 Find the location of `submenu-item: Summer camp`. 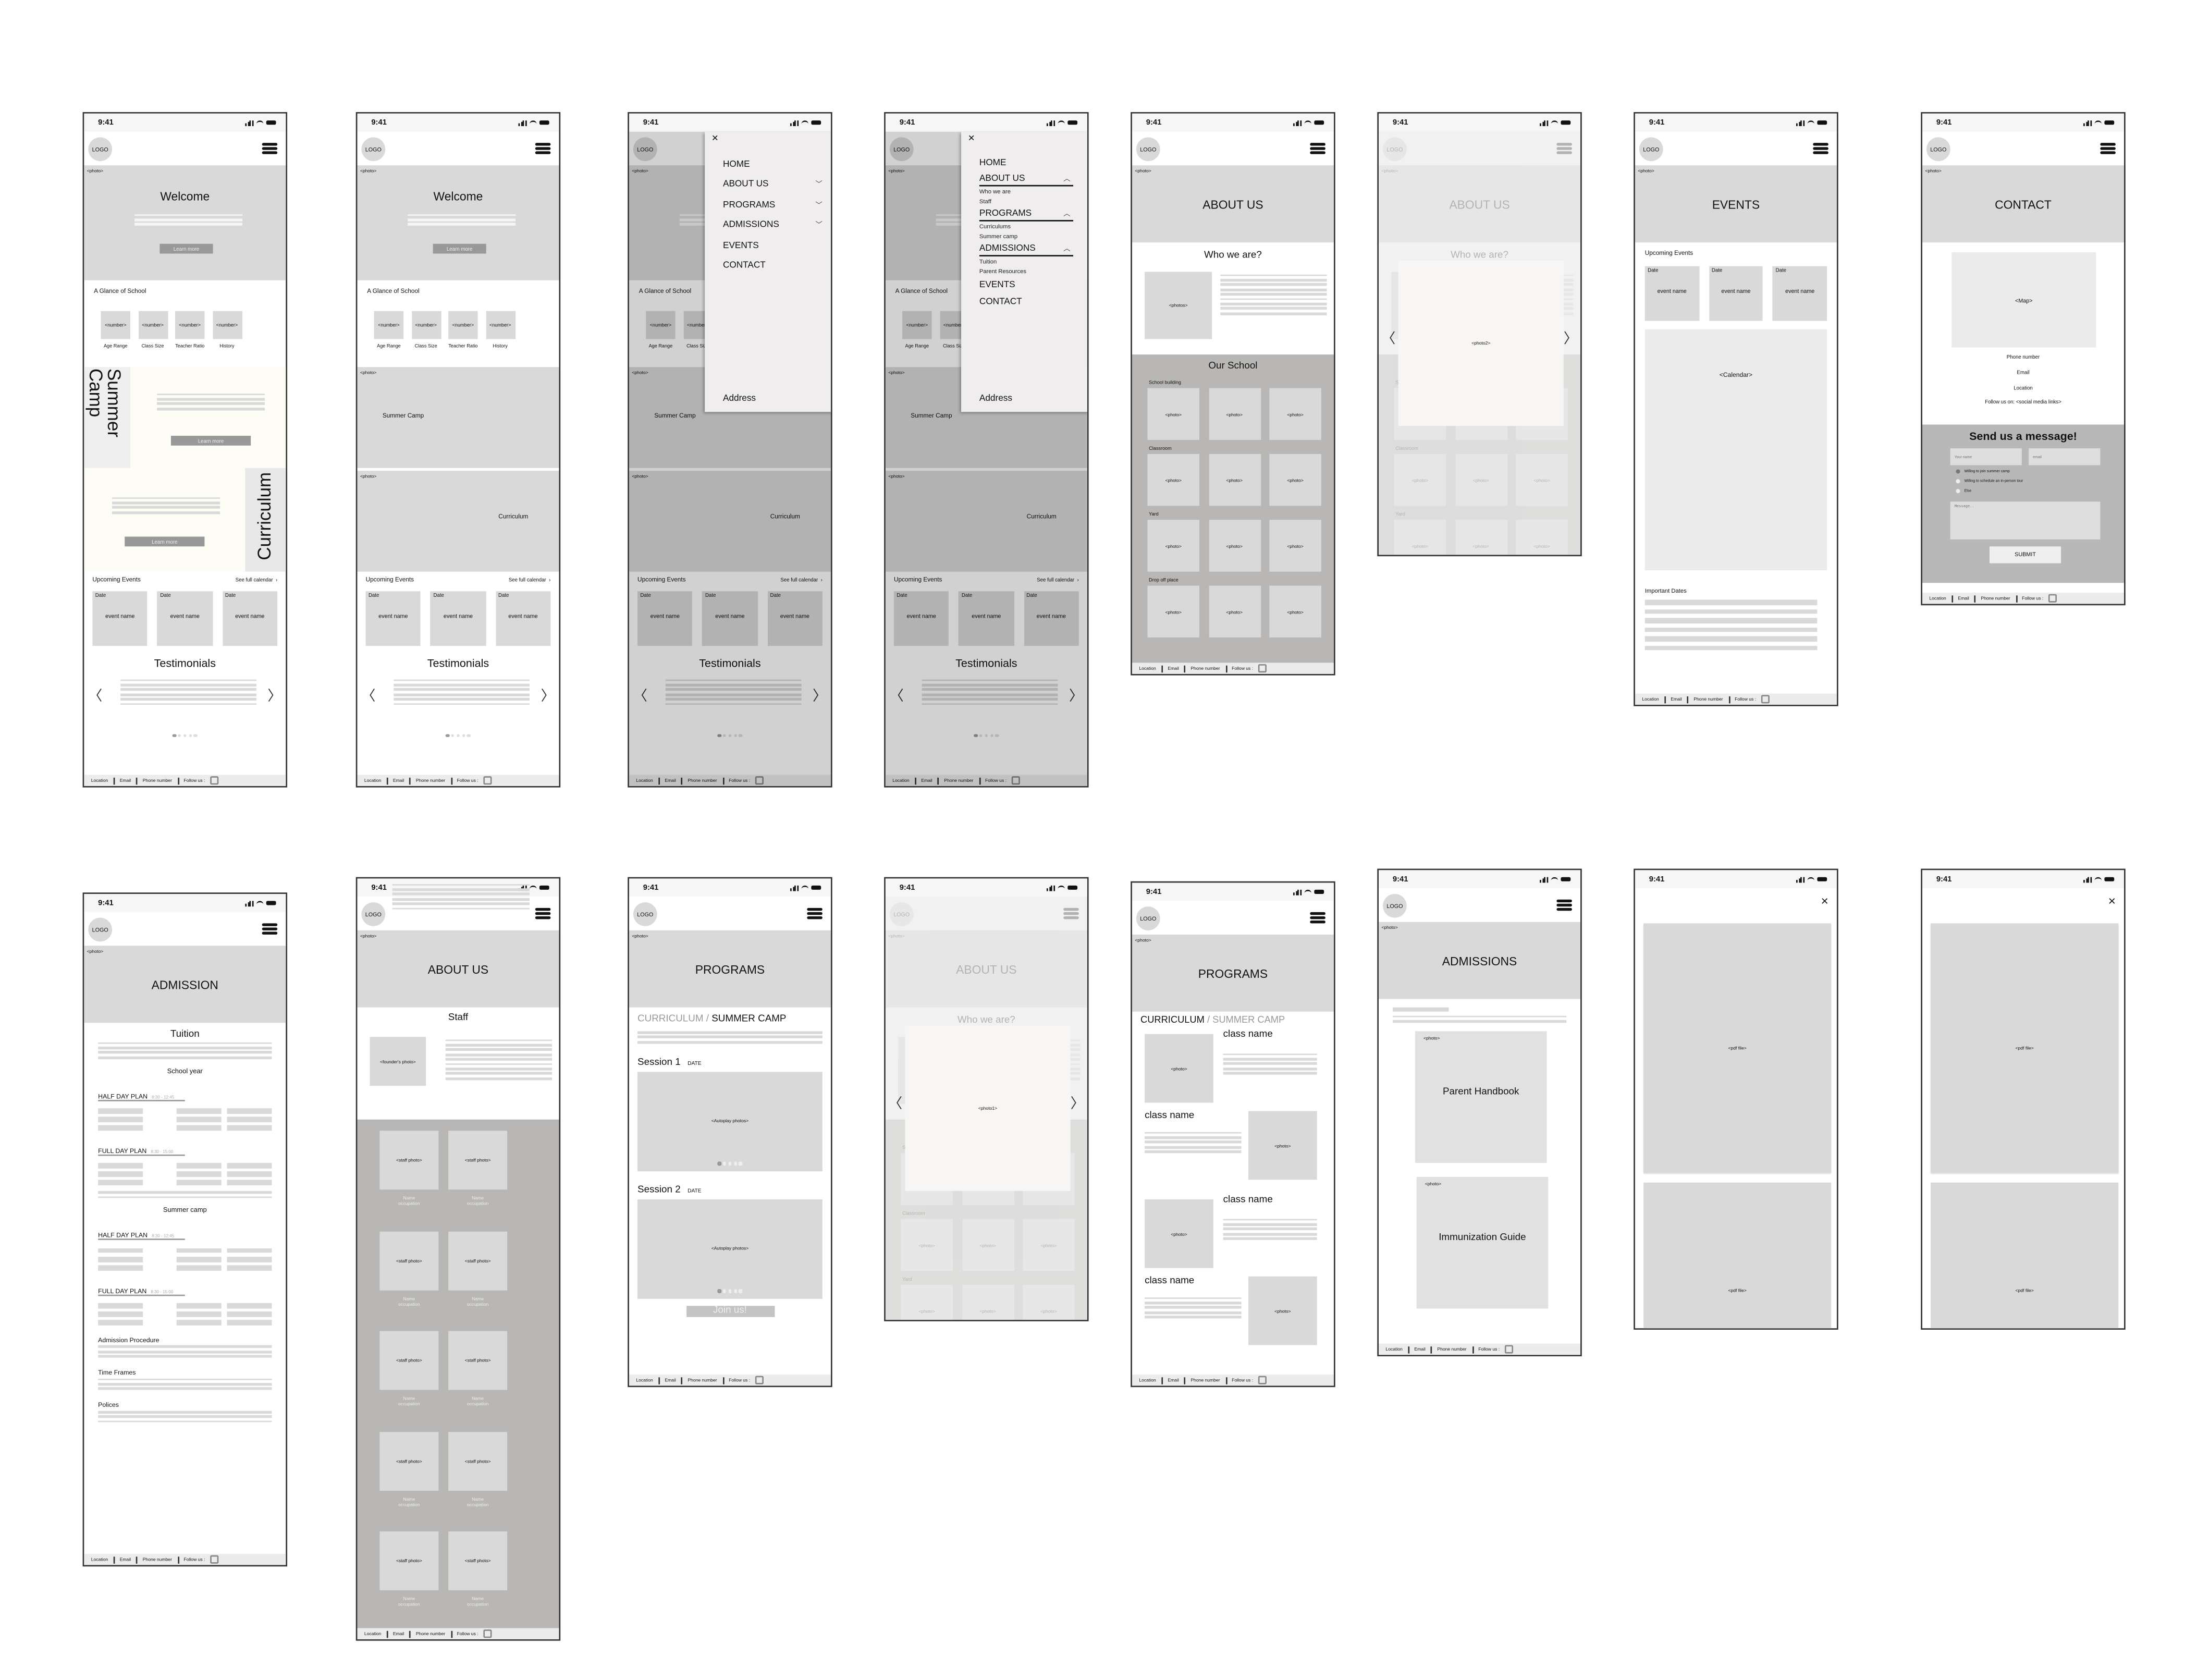

submenu-item: Summer camp is located at coordinates (1033, 236).